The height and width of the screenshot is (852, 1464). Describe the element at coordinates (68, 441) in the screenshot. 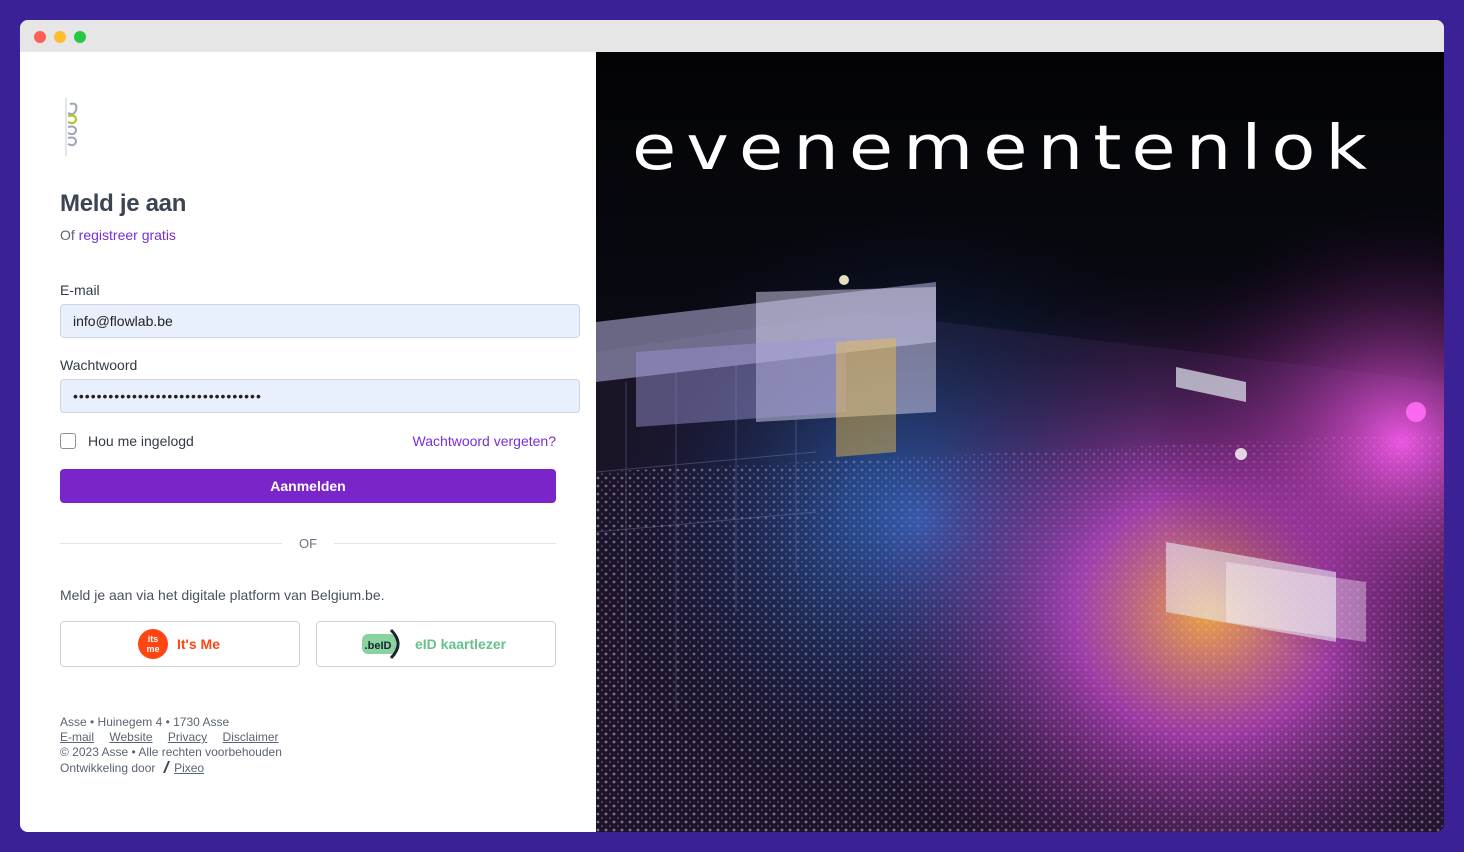

I see `remember-me-checkbox` at that location.